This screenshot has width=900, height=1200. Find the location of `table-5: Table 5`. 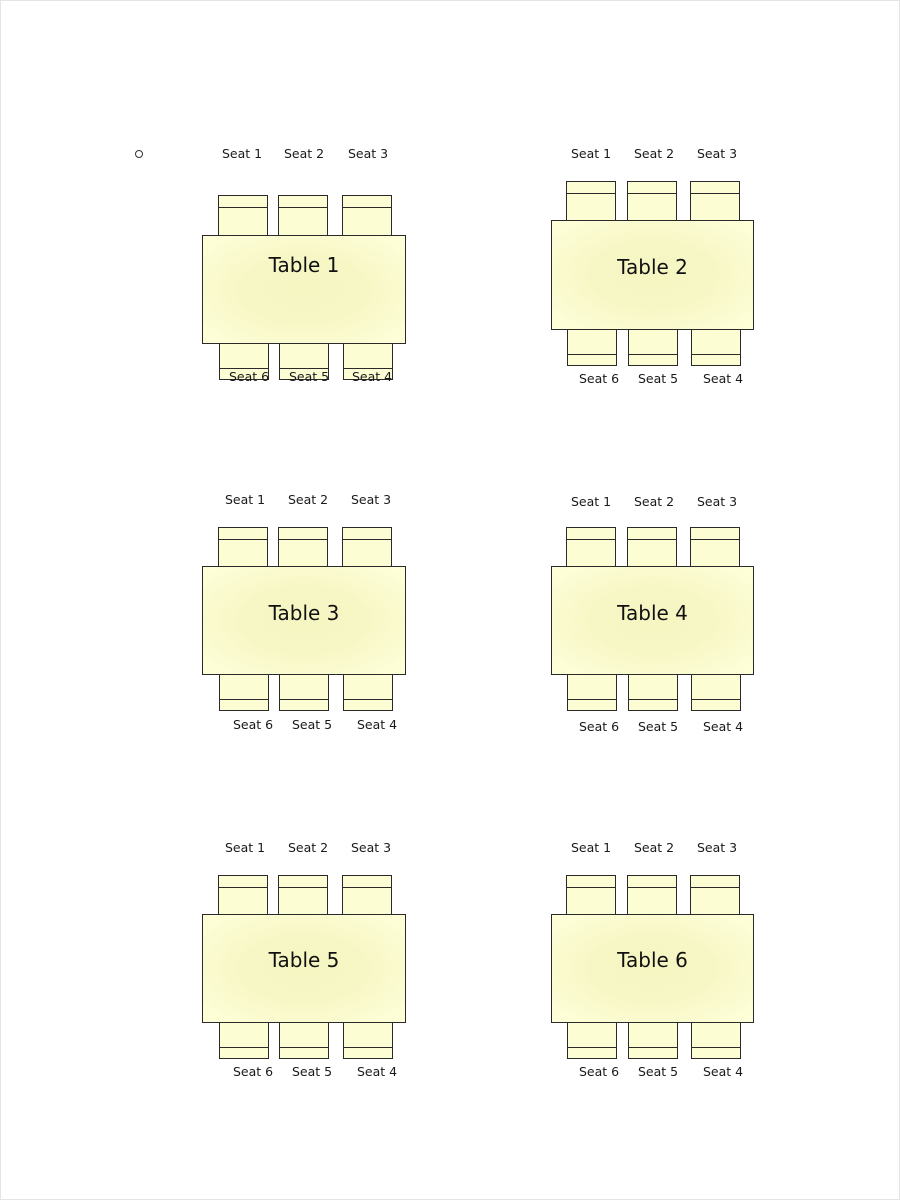

table-5: Table 5 is located at coordinates (304, 968).